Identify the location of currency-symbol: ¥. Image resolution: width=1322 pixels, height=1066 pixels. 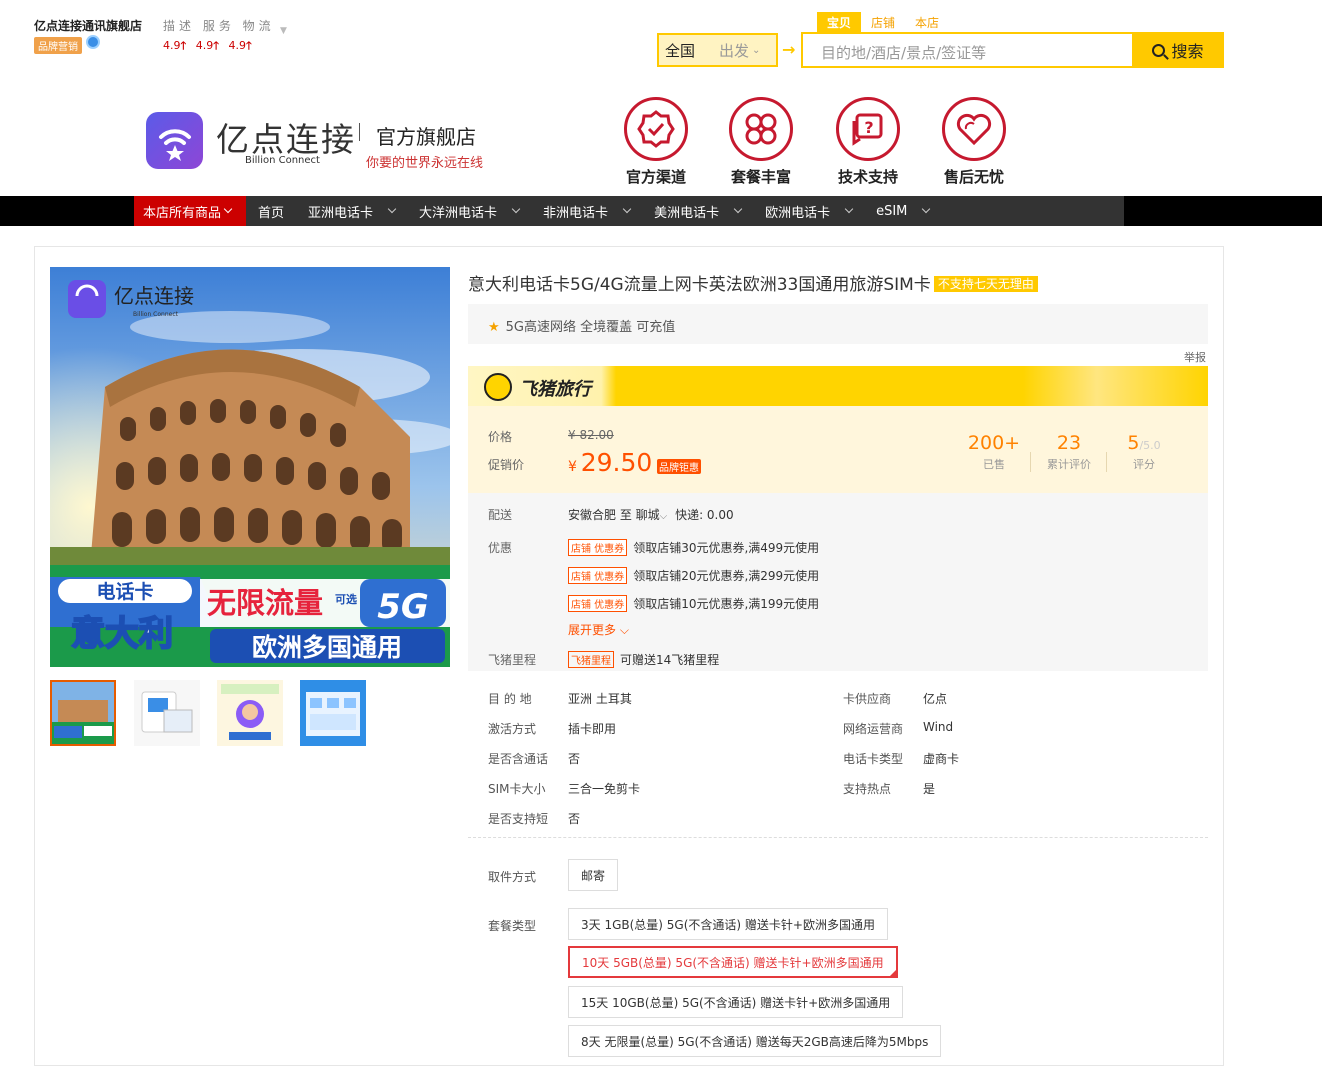
(572, 467).